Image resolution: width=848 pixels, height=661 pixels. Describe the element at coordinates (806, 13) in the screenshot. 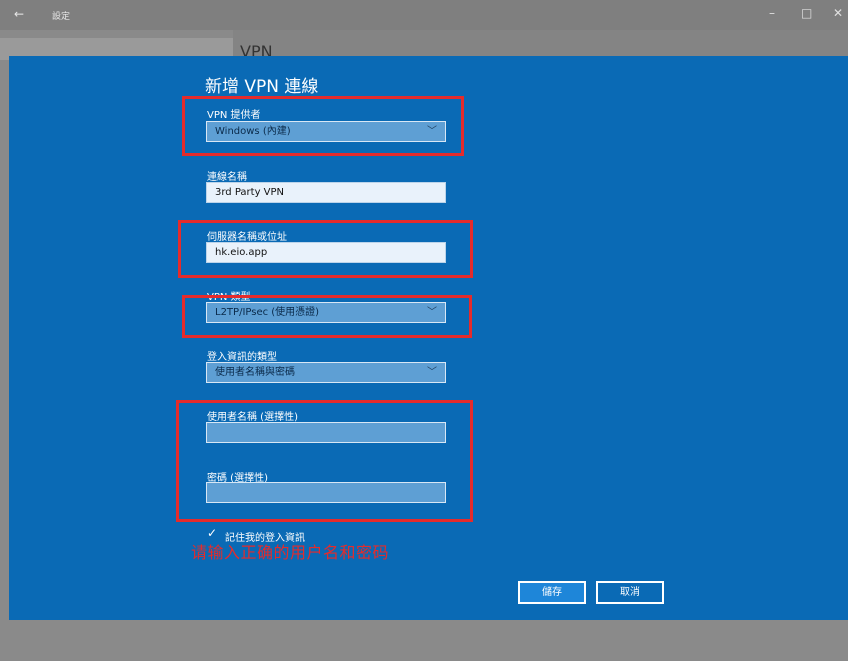

I see `maximize-icon: □` at that location.